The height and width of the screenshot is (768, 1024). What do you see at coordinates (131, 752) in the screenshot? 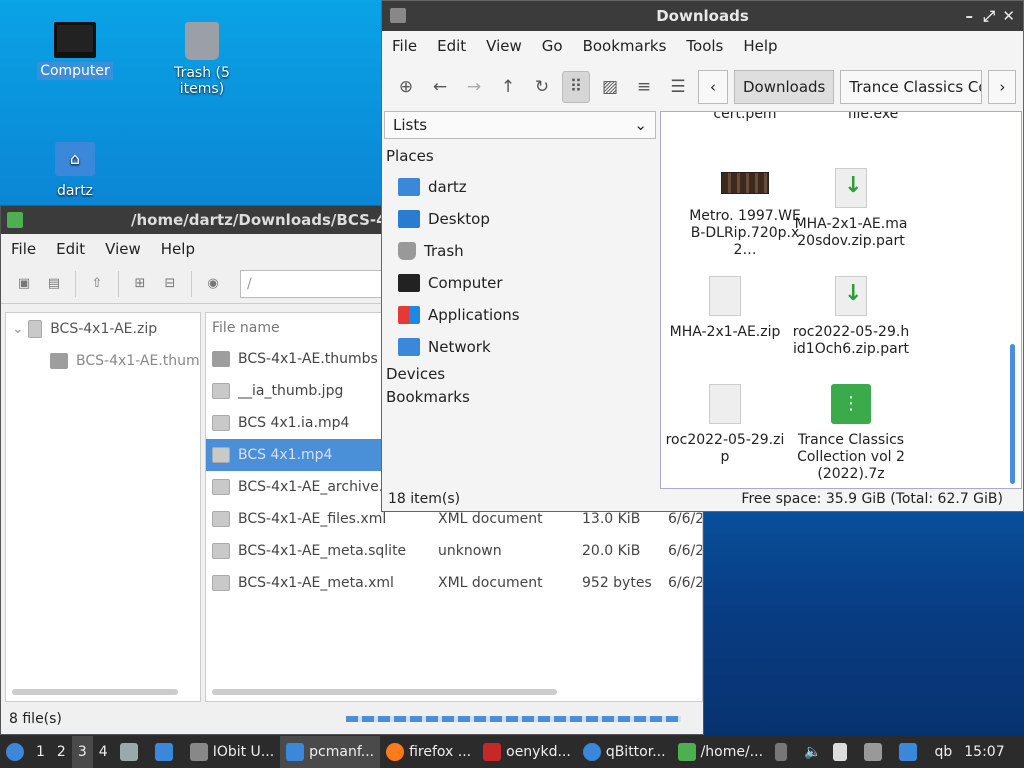
I see `launcher-files` at bounding box center [131, 752].